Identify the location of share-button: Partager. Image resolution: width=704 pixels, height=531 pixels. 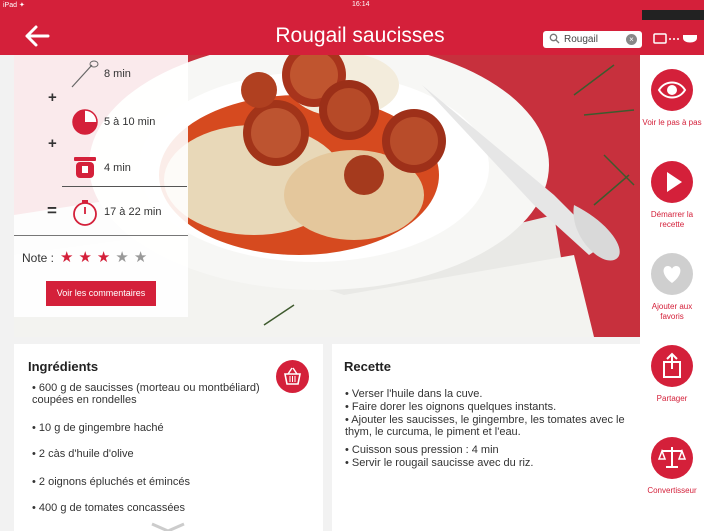
(672, 374).